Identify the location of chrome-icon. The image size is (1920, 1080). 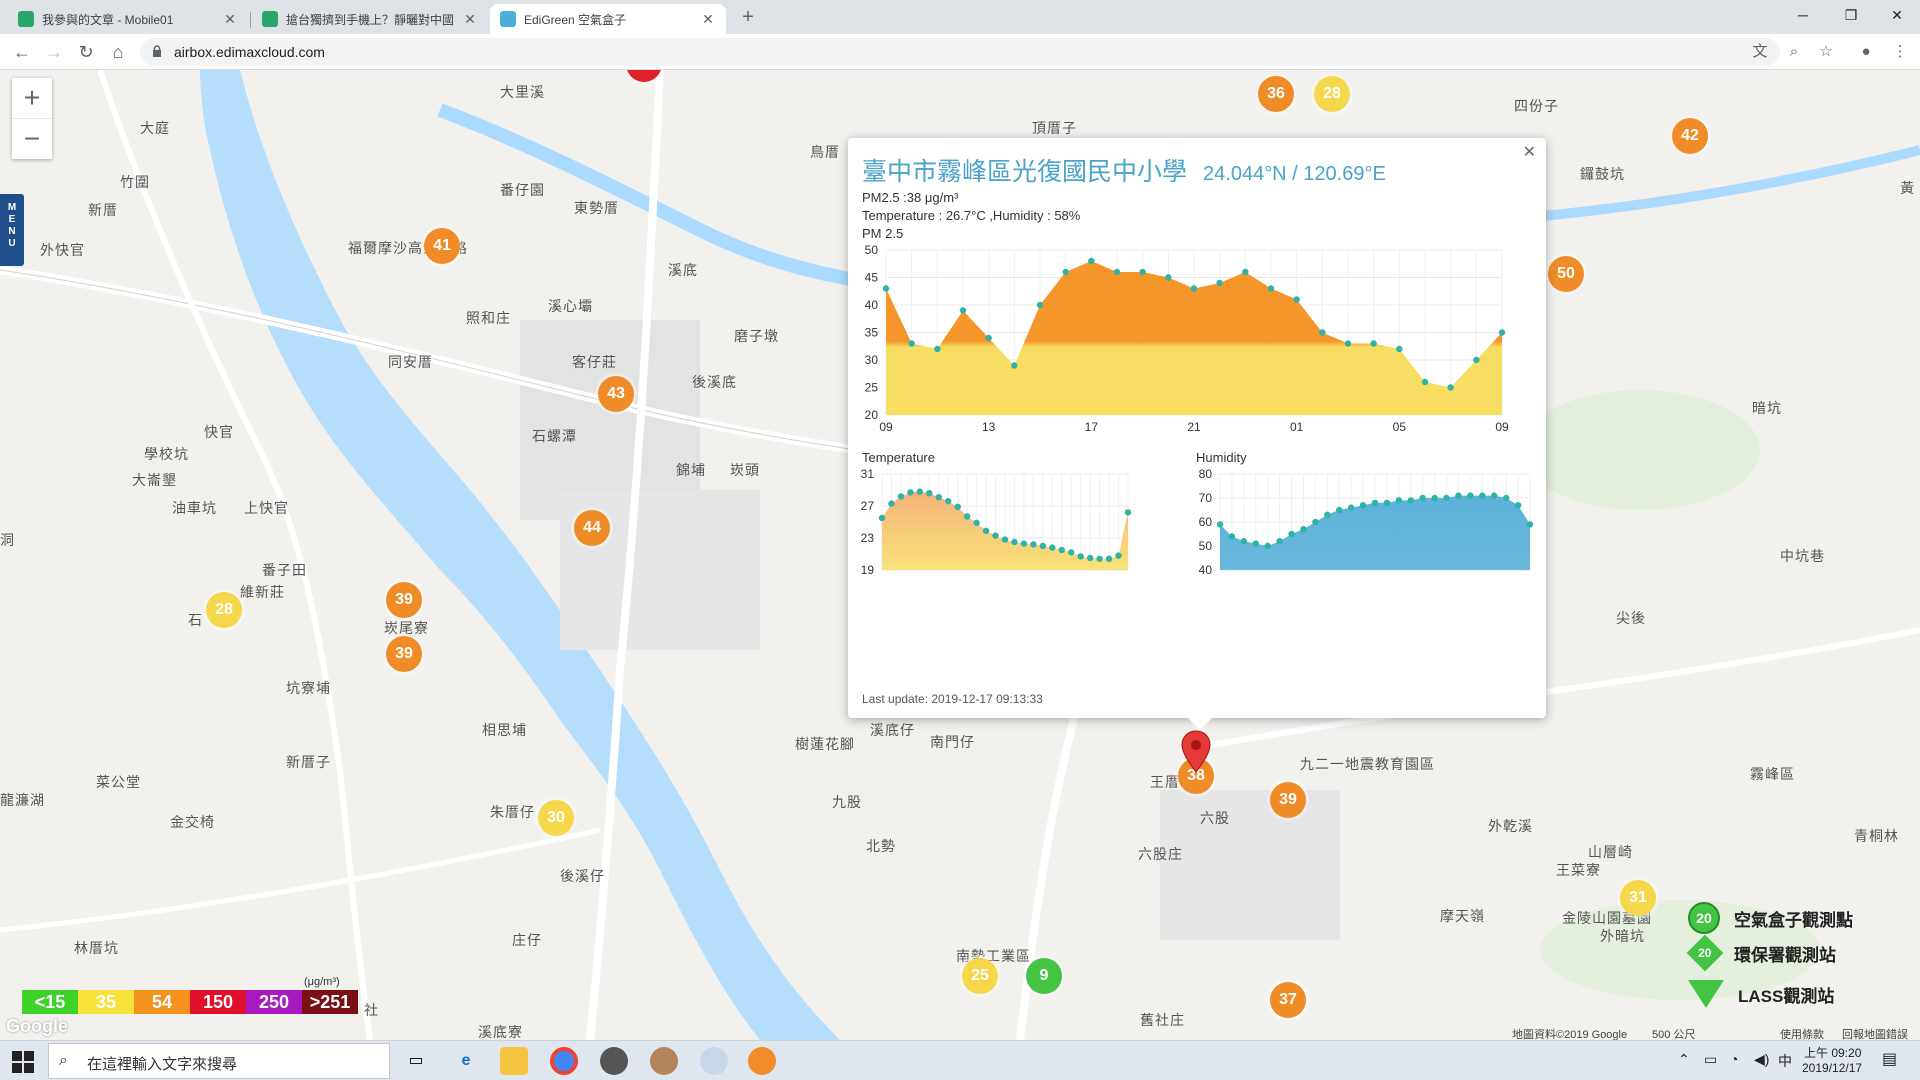
(564, 1061).